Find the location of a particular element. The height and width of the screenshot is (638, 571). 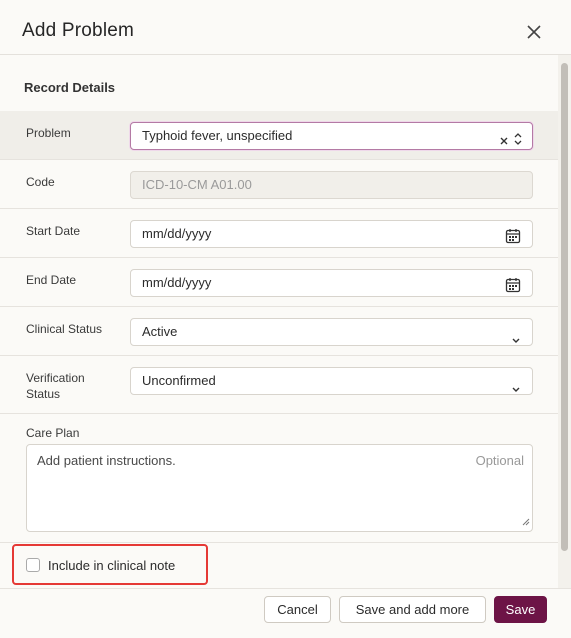

section-title: Record Details is located at coordinates (70, 87).